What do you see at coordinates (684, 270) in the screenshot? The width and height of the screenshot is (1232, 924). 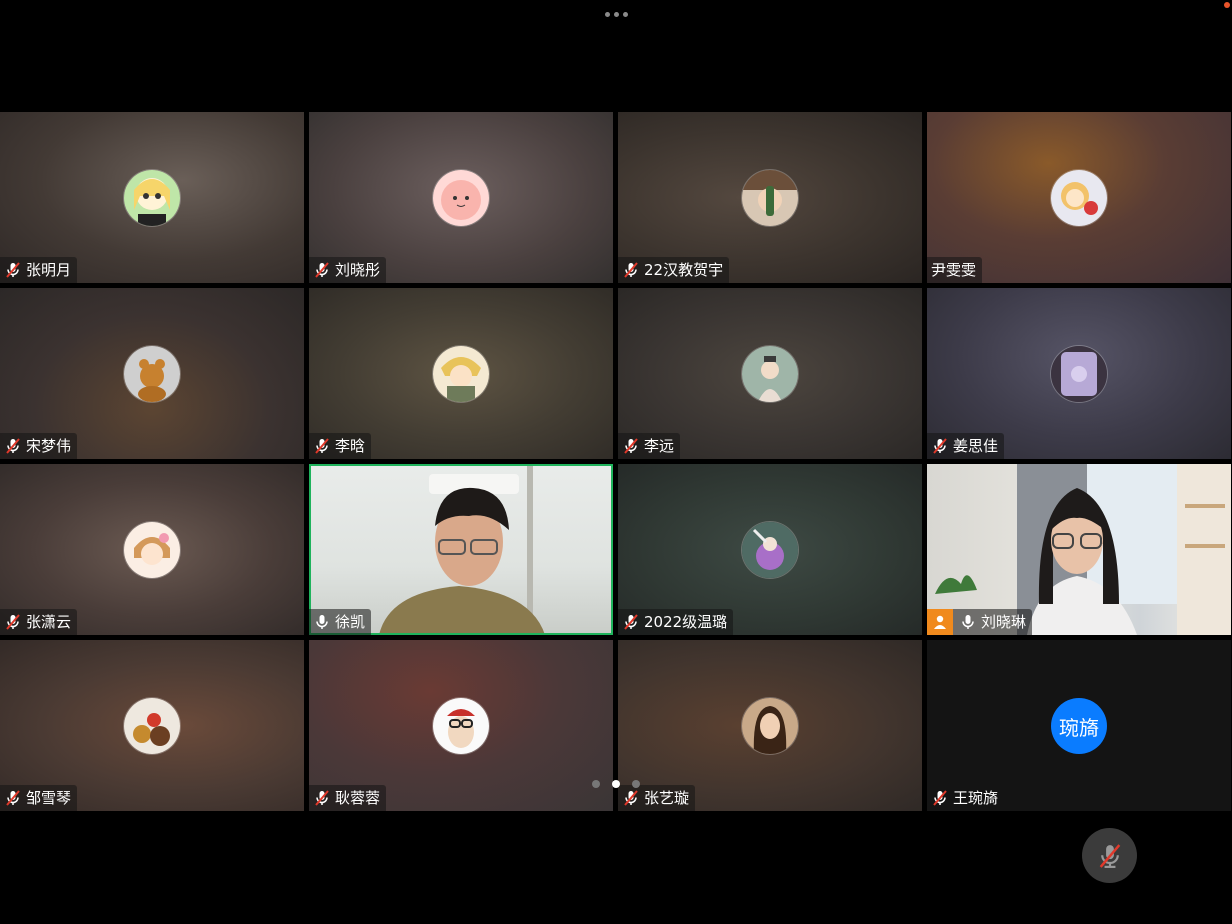 I see `participant-name: 22汉教贺宇` at bounding box center [684, 270].